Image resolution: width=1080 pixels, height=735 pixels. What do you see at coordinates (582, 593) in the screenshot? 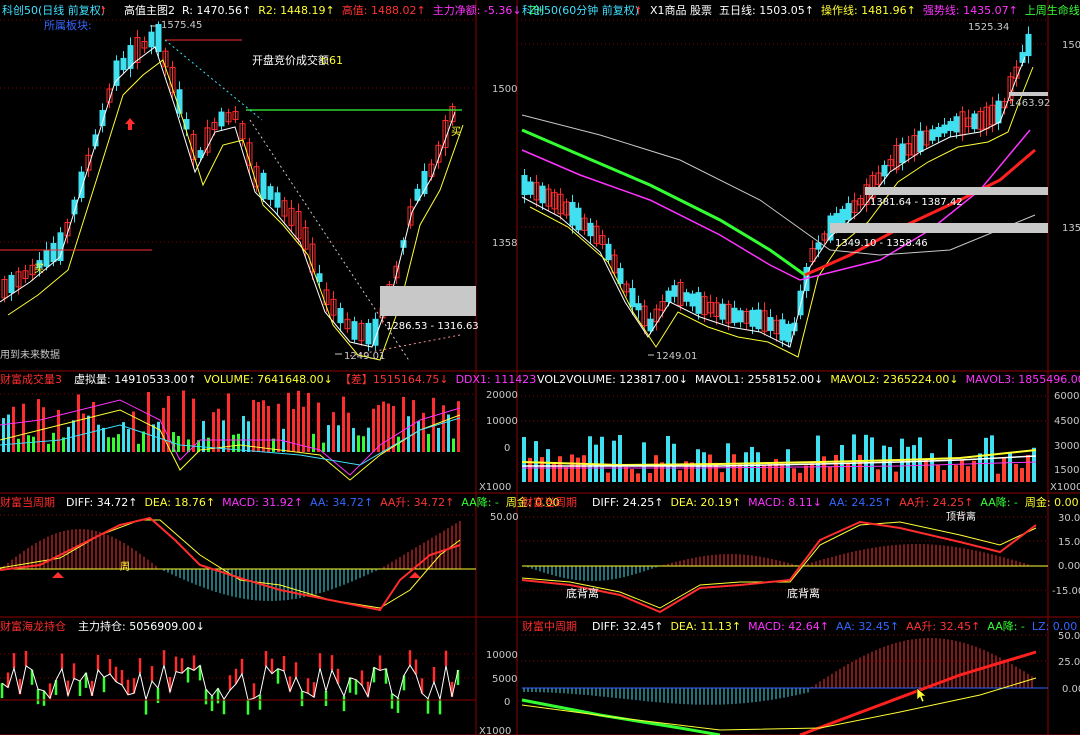
I see `bottom-divergence-label-1: 底背离` at bounding box center [582, 593].